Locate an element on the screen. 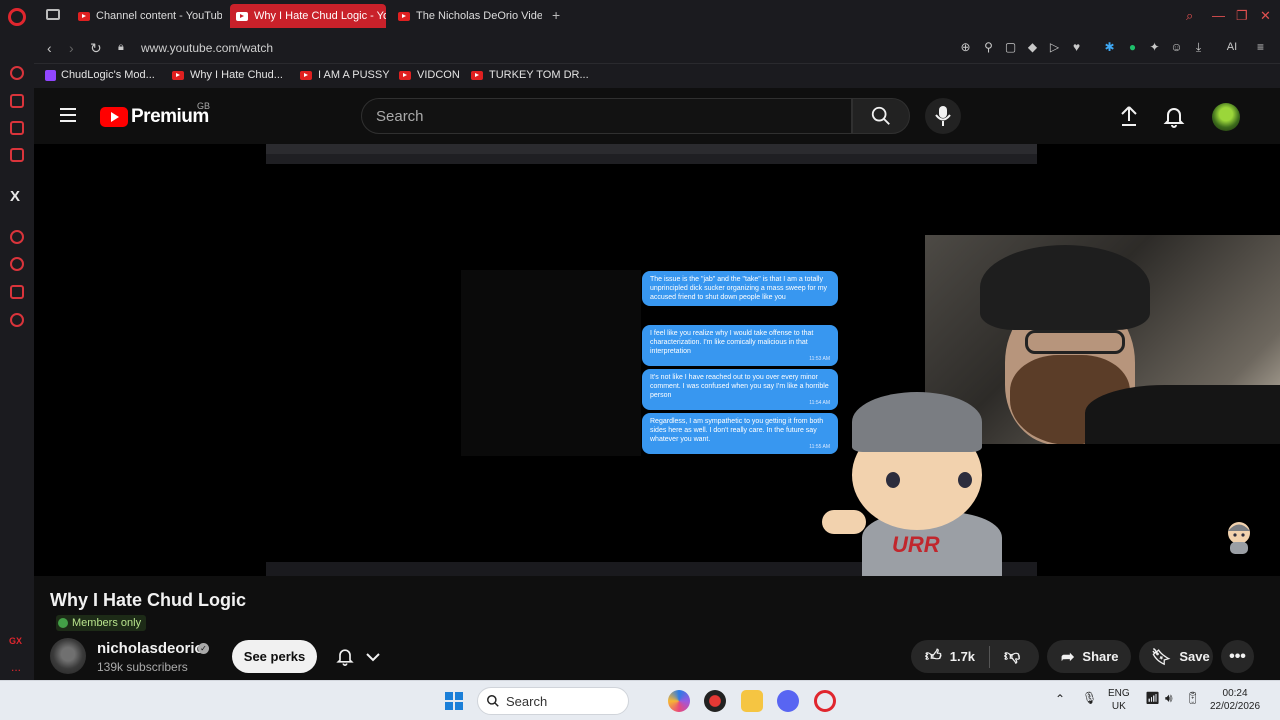 The image size is (1280, 720). share-button: ➦ Share is located at coordinates (1089, 656).